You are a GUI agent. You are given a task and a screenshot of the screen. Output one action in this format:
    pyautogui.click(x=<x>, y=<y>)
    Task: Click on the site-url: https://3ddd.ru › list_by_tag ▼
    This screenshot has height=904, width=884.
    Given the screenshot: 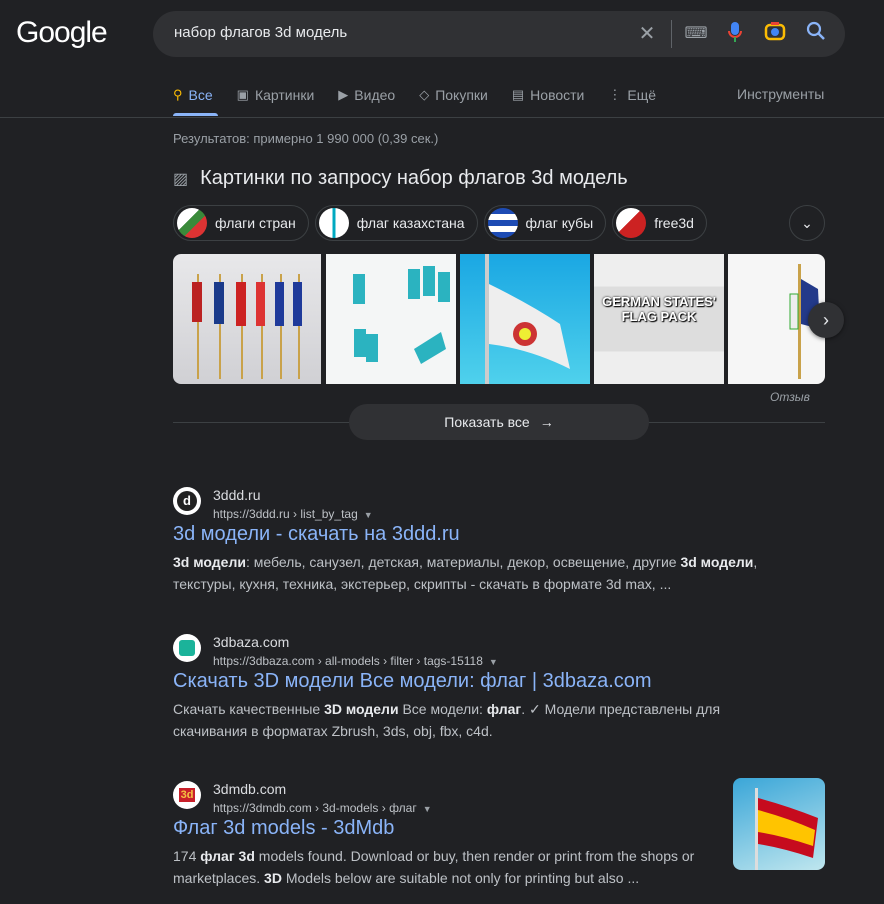 What is the action you would take?
    pyautogui.click(x=293, y=514)
    